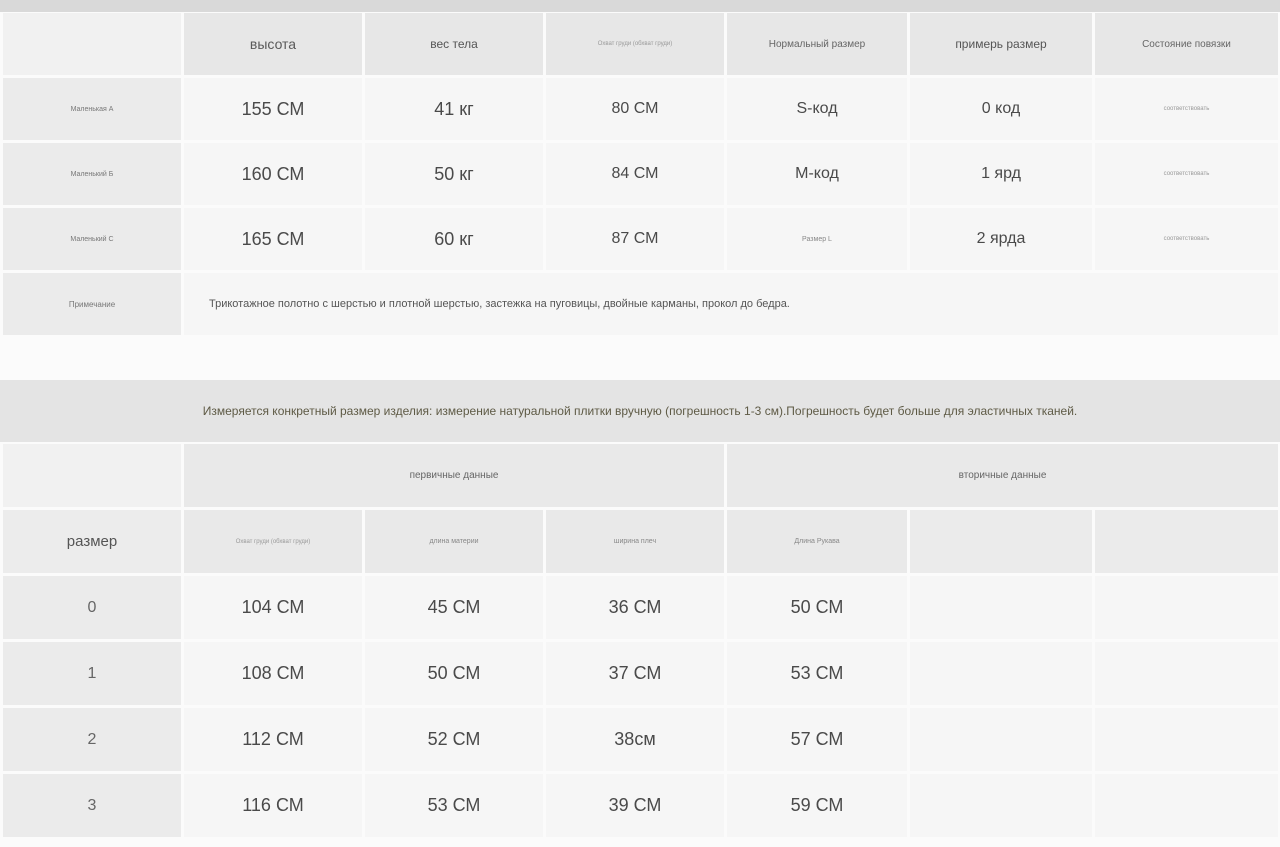 The height and width of the screenshot is (847, 1280). What do you see at coordinates (273, 174) in the screenshot?
I see `height-value: 160 СМ` at bounding box center [273, 174].